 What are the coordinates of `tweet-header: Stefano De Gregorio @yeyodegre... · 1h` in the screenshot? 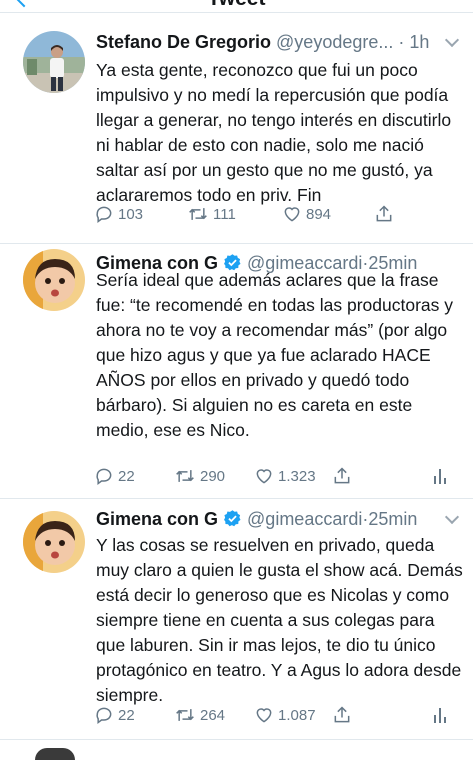 It's located at (279, 42).